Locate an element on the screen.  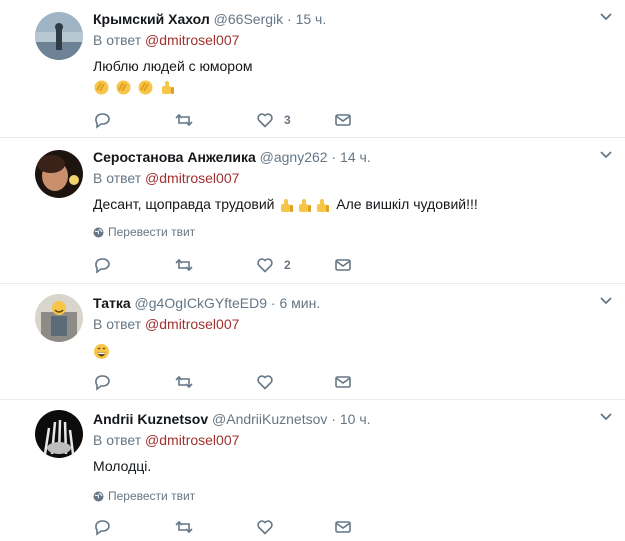
tweet-header: Крымский Хахол @66Sergik · 15 ч. is located at coordinates (349, 19).